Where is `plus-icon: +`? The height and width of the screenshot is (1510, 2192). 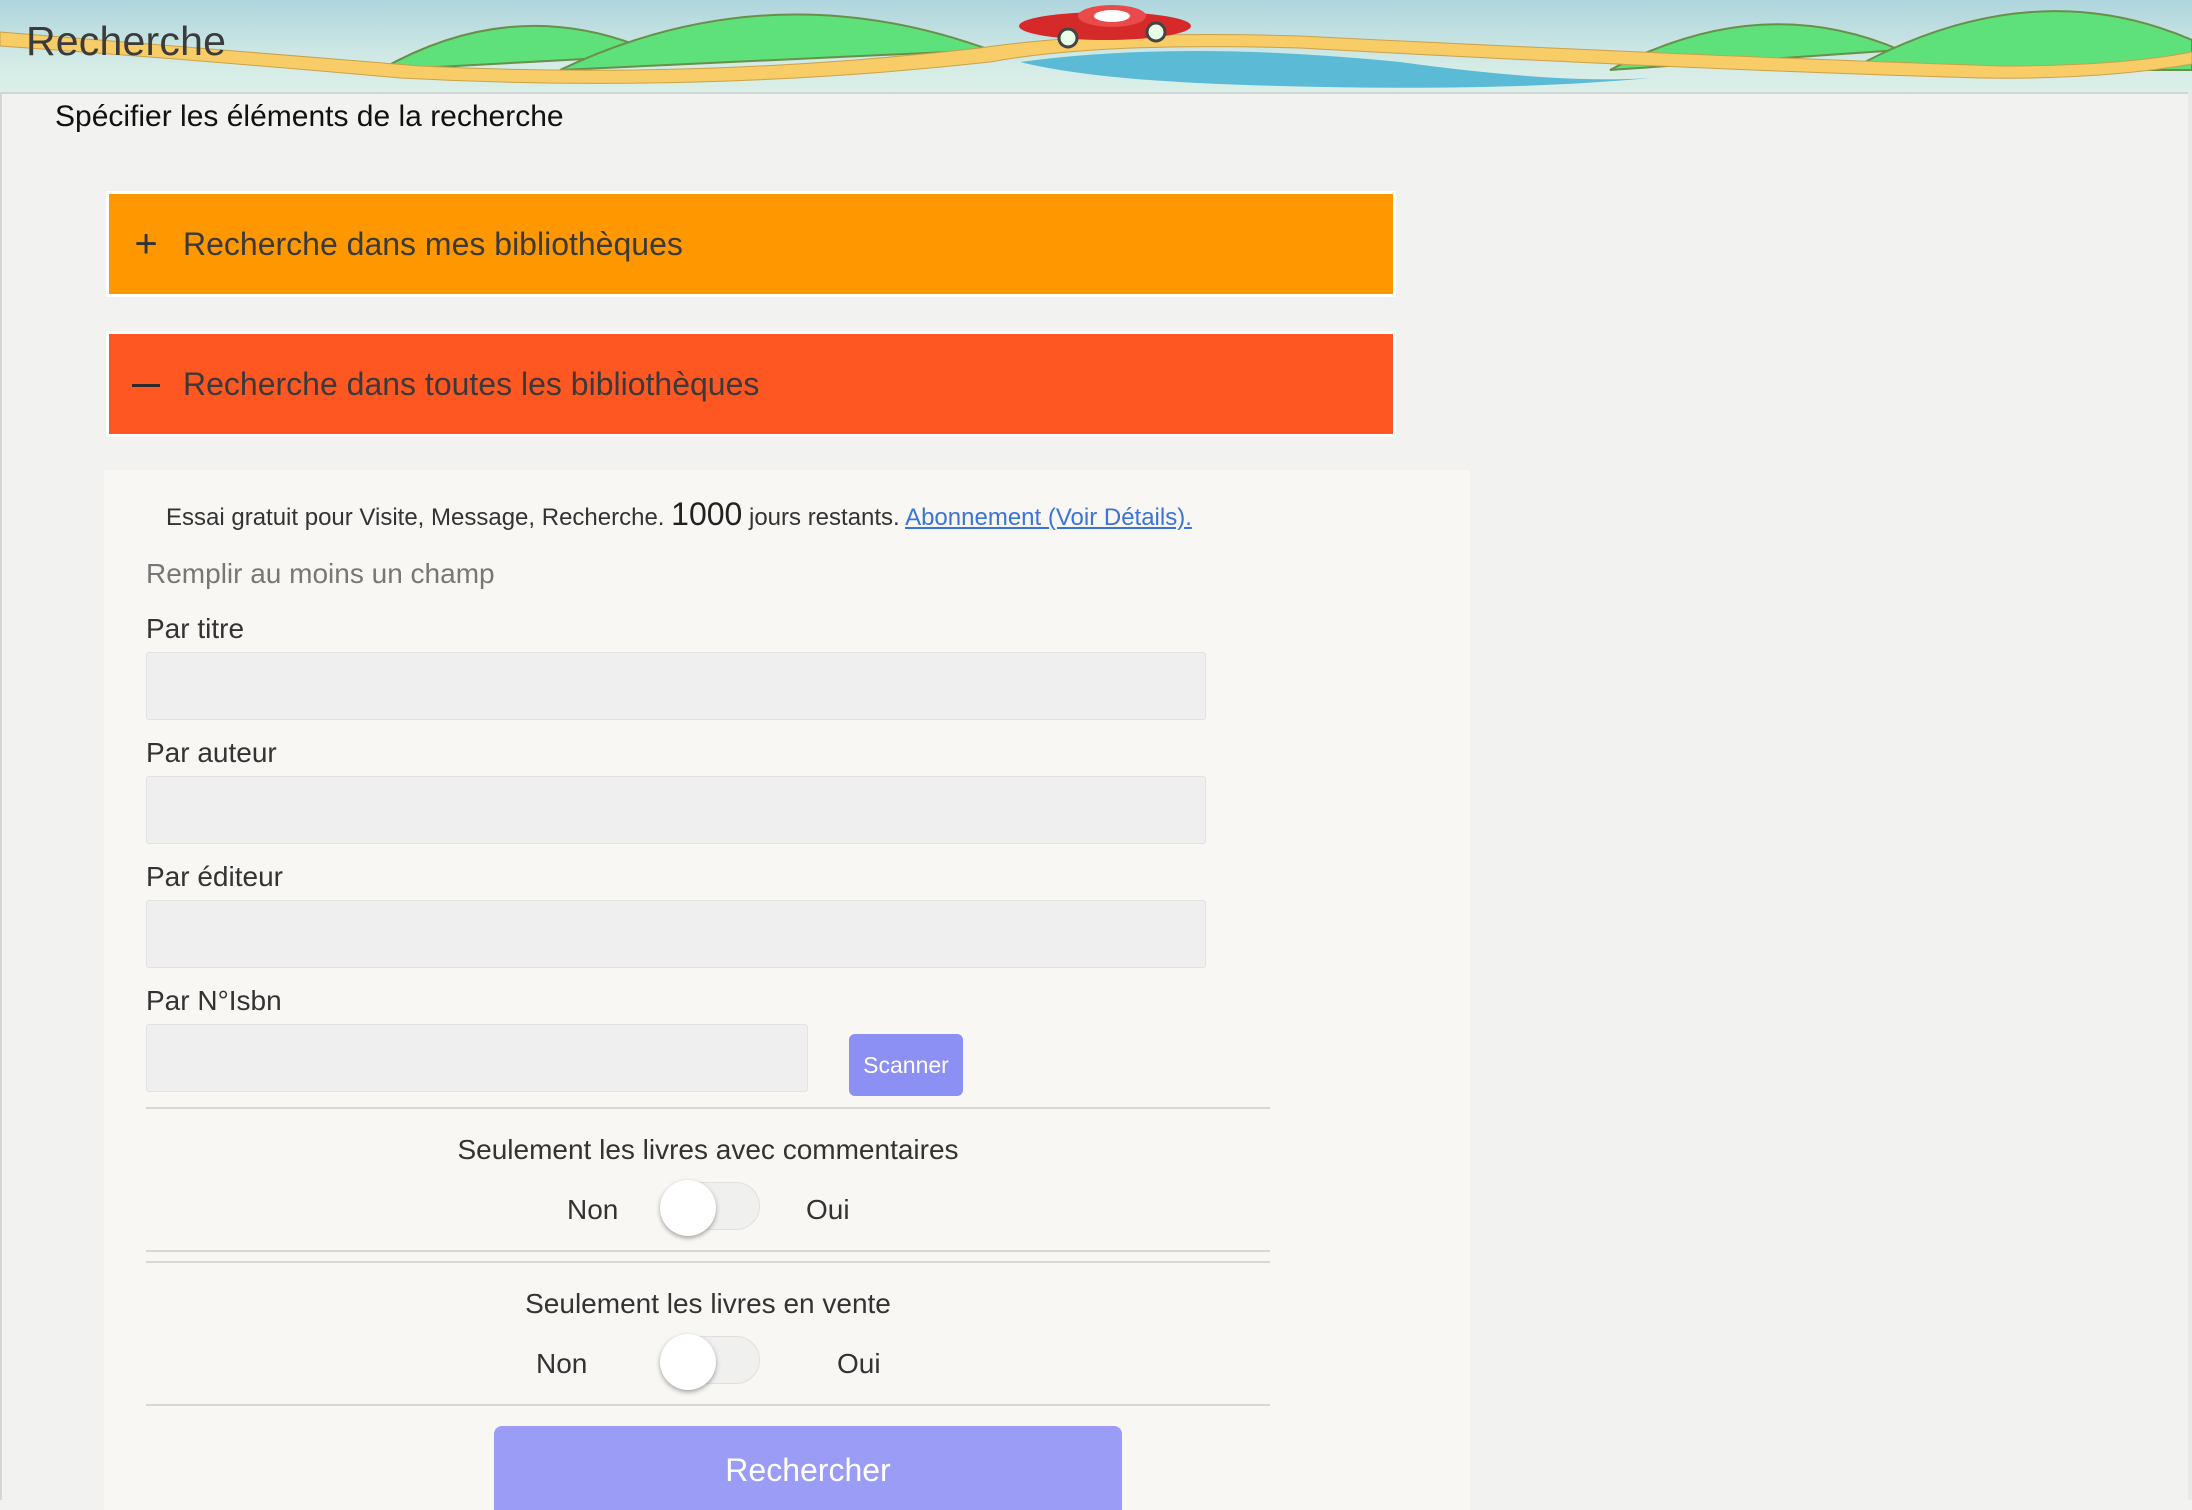 plus-icon: + is located at coordinates (146, 243).